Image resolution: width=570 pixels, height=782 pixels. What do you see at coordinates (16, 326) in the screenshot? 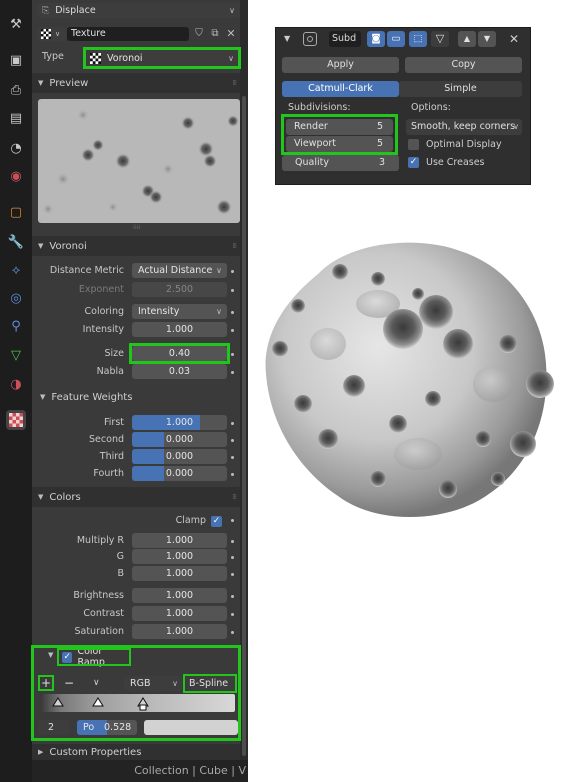
I see `constraints-tab-icon: ⚲` at bounding box center [16, 326].